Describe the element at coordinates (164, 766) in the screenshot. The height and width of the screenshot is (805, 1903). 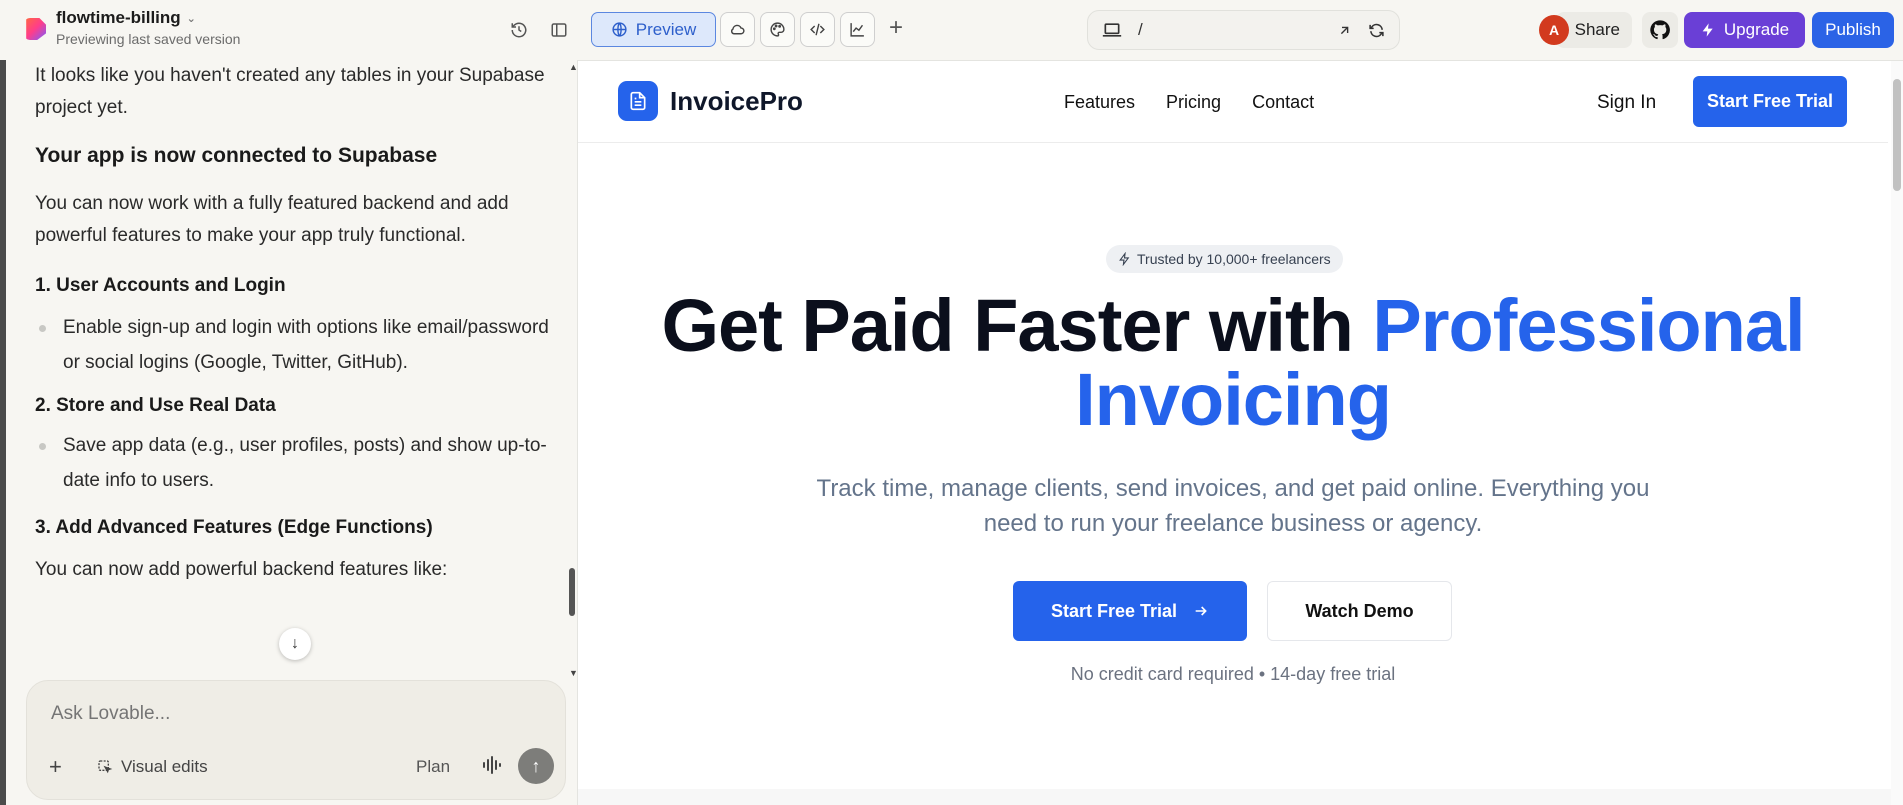
I see `visual-edits-label: Visual edits` at that location.